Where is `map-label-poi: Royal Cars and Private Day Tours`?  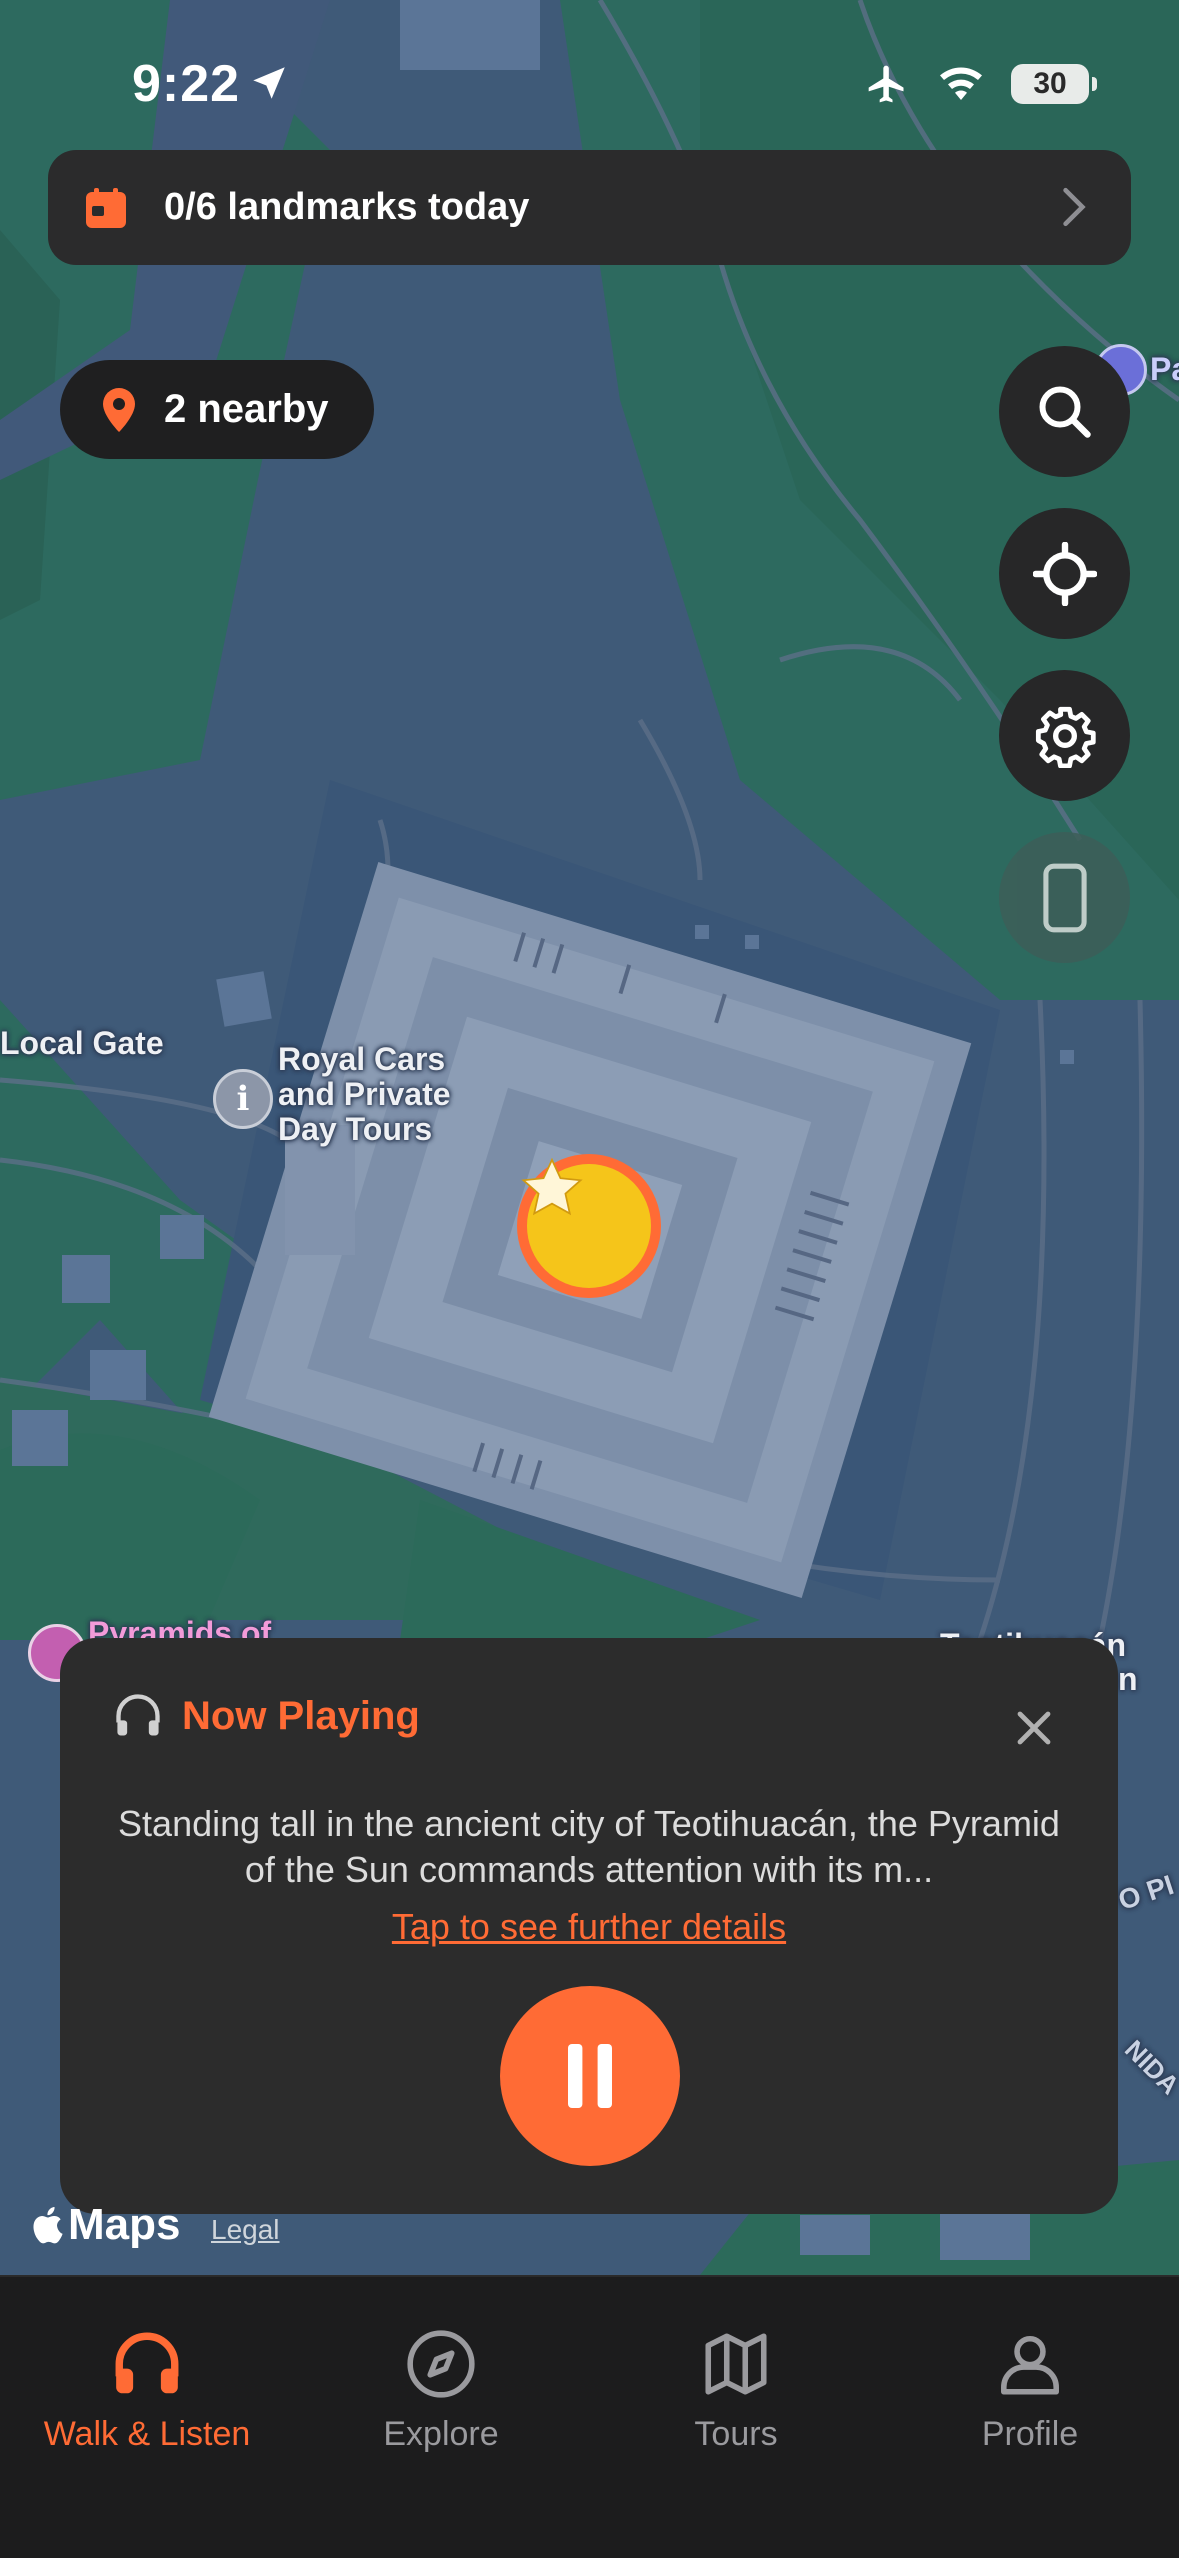 map-label-poi: Royal Cars and Private Day Tours is located at coordinates (364, 1094).